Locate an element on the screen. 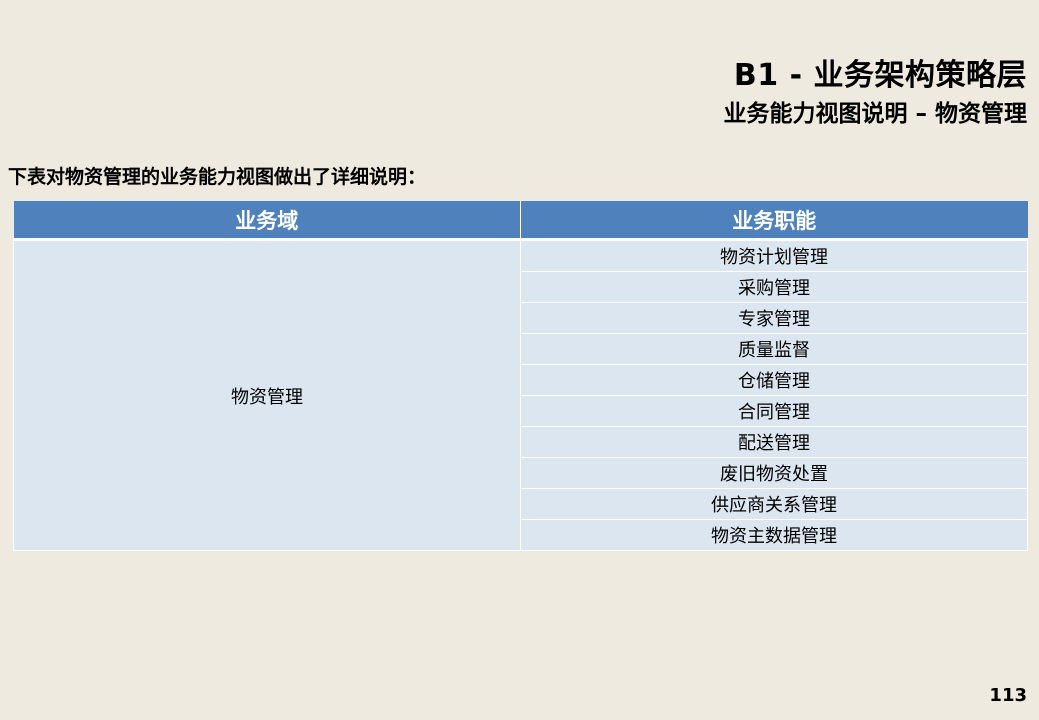  table-header-row: 业务域 业务职能 is located at coordinates (520, 221).